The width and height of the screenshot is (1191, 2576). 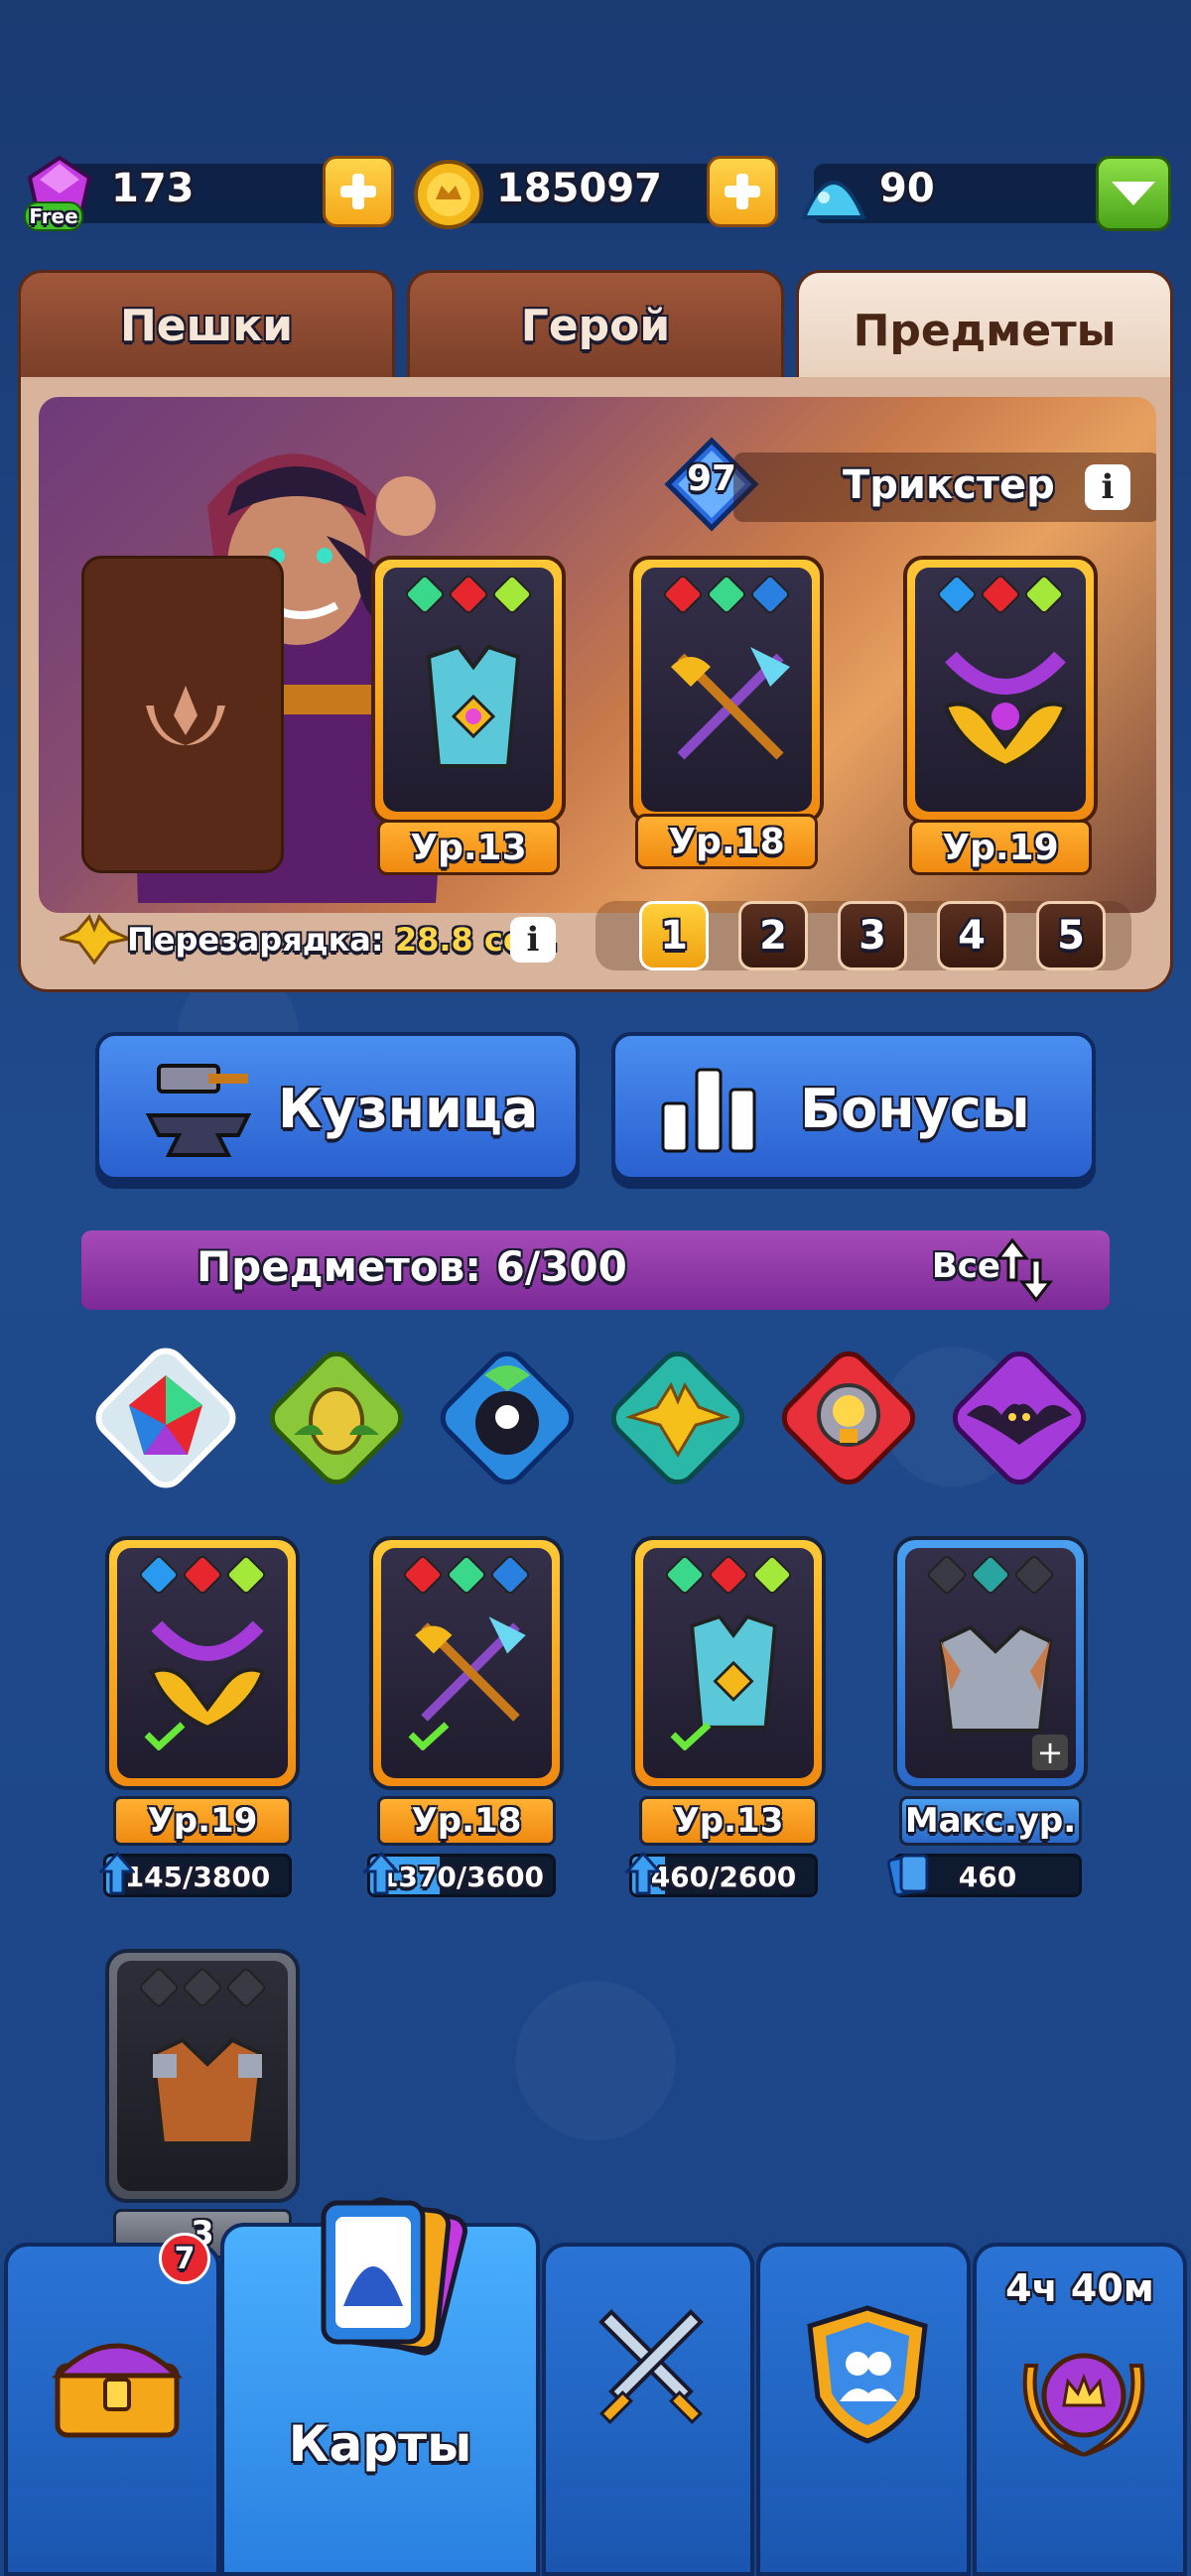 I want to click on bonuses-button: Бонусы, so click(x=853, y=1107).